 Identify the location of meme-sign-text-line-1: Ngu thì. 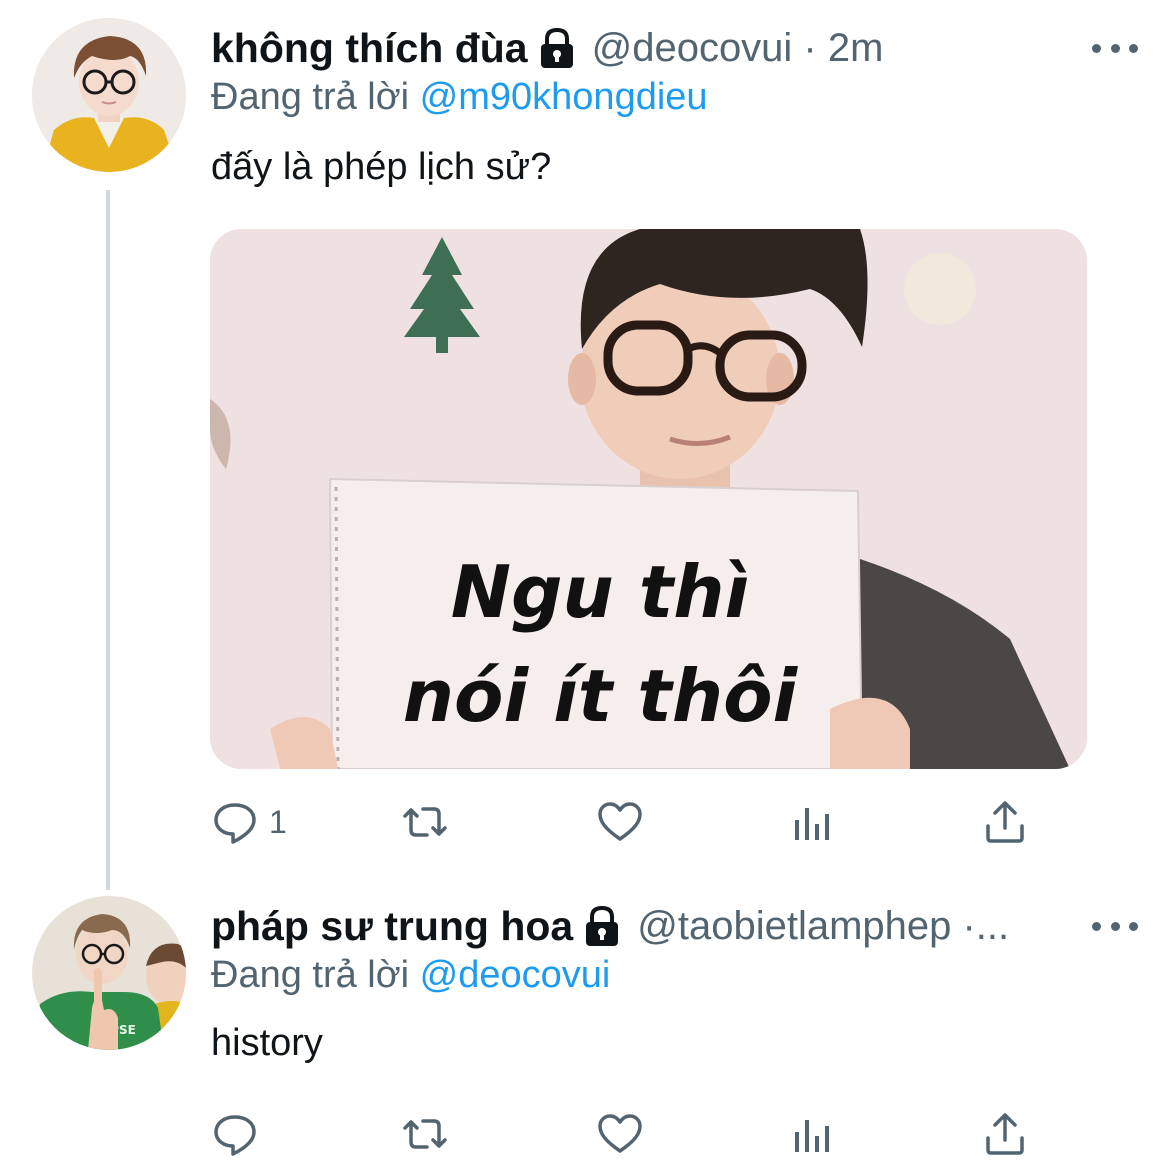
(600, 592).